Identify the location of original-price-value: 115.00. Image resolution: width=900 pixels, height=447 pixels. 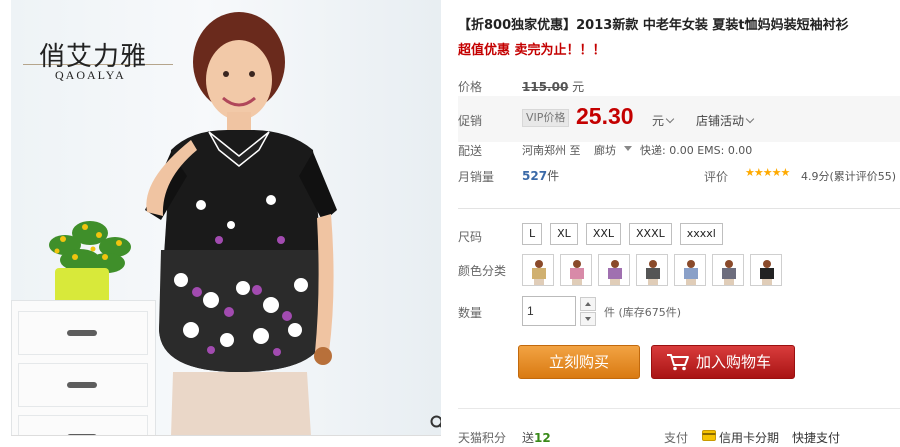
(545, 87).